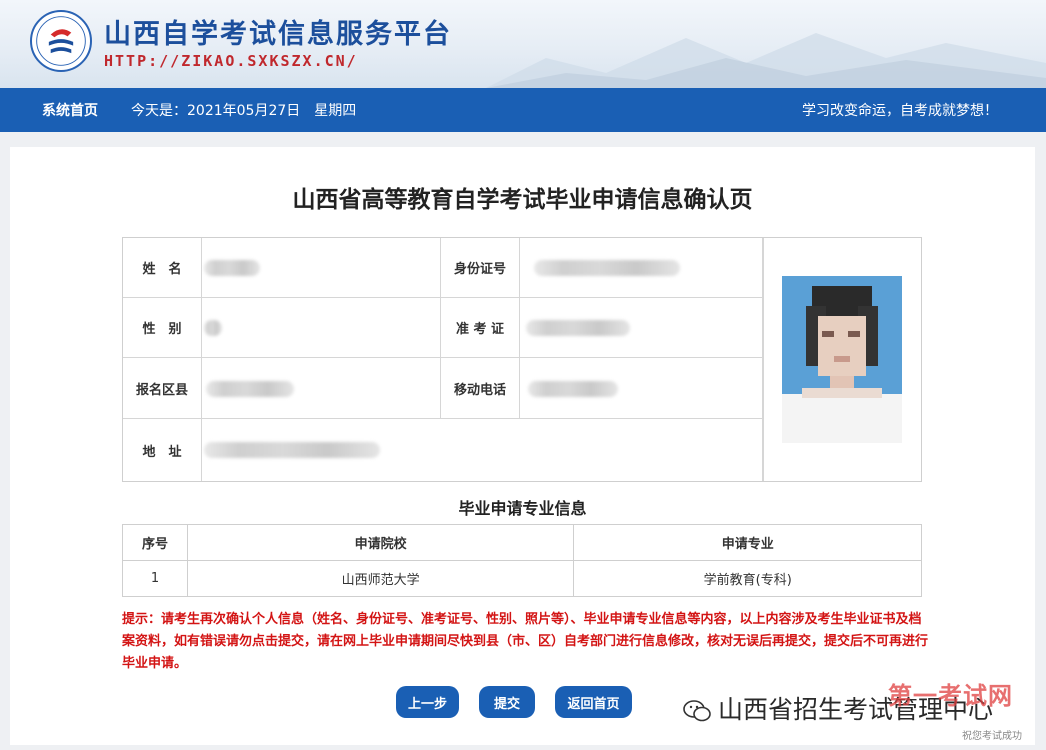 Image resolution: width=1046 pixels, height=750 pixels. What do you see at coordinates (480, 328) in the screenshot?
I see `exam-no-label: 准 考 证` at bounding box center [480, 328].